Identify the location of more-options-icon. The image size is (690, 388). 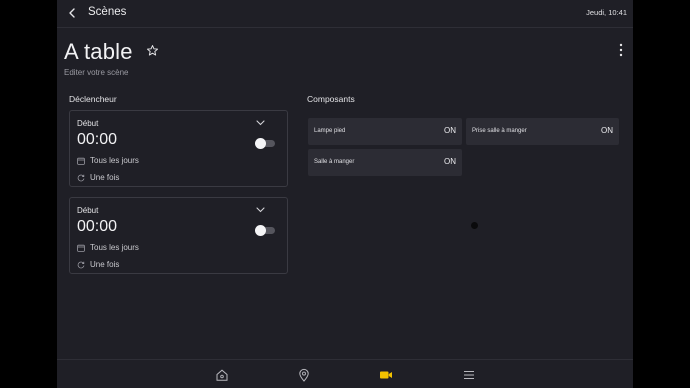
(621, 50).